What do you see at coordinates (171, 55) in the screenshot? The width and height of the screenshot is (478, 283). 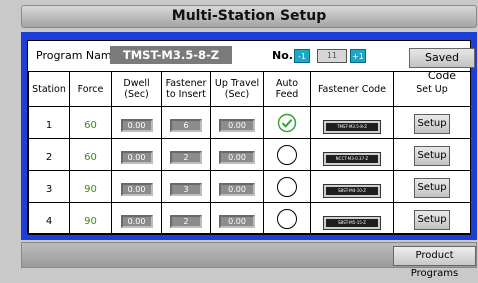 I see `program-name-field: TMST-M3.5-8-Z` at bounding box center [171, 55].